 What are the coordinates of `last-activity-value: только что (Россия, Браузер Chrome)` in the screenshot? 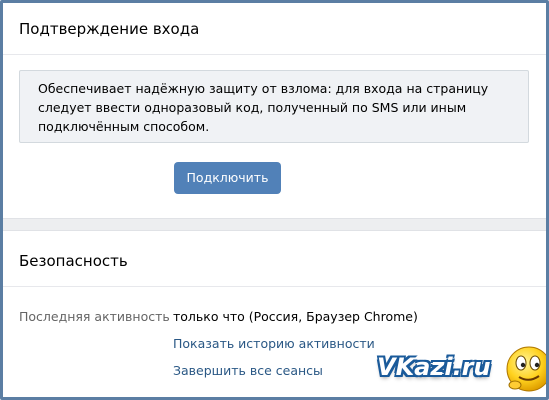 It's located at (295, 316).